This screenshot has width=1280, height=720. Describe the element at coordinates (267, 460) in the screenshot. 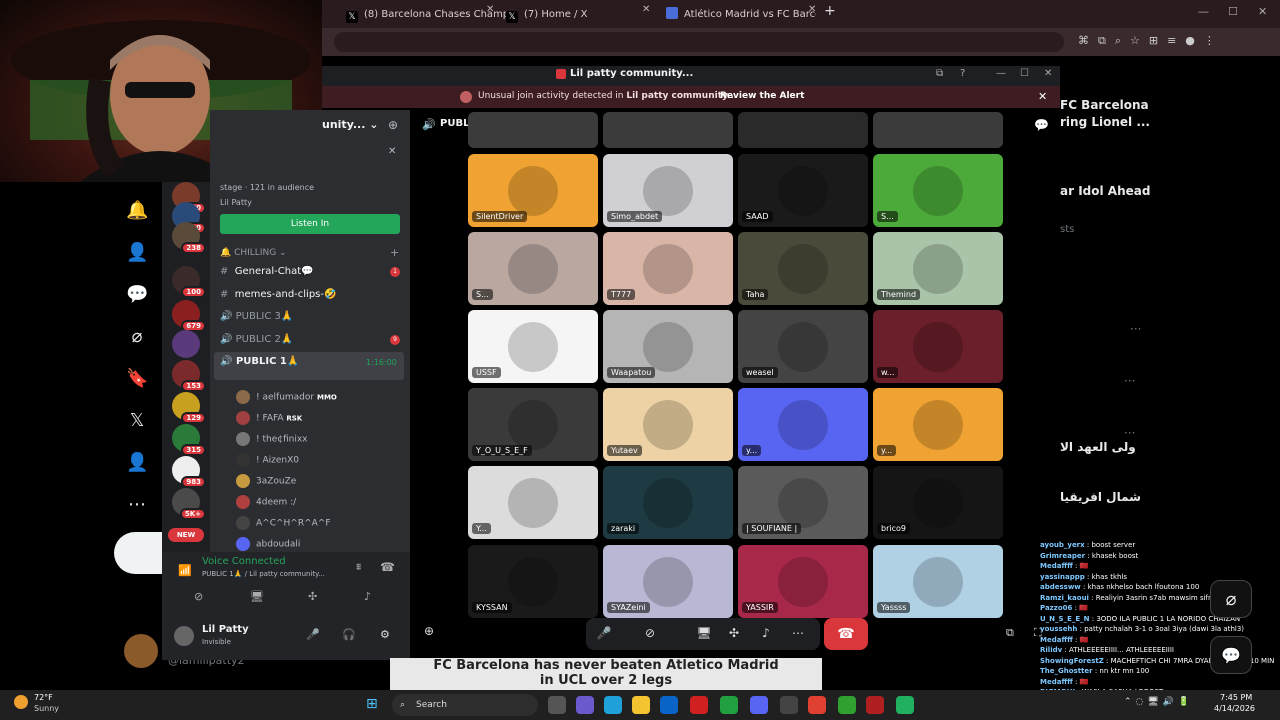

I see `voice-user: ! AizenX0` at that location.